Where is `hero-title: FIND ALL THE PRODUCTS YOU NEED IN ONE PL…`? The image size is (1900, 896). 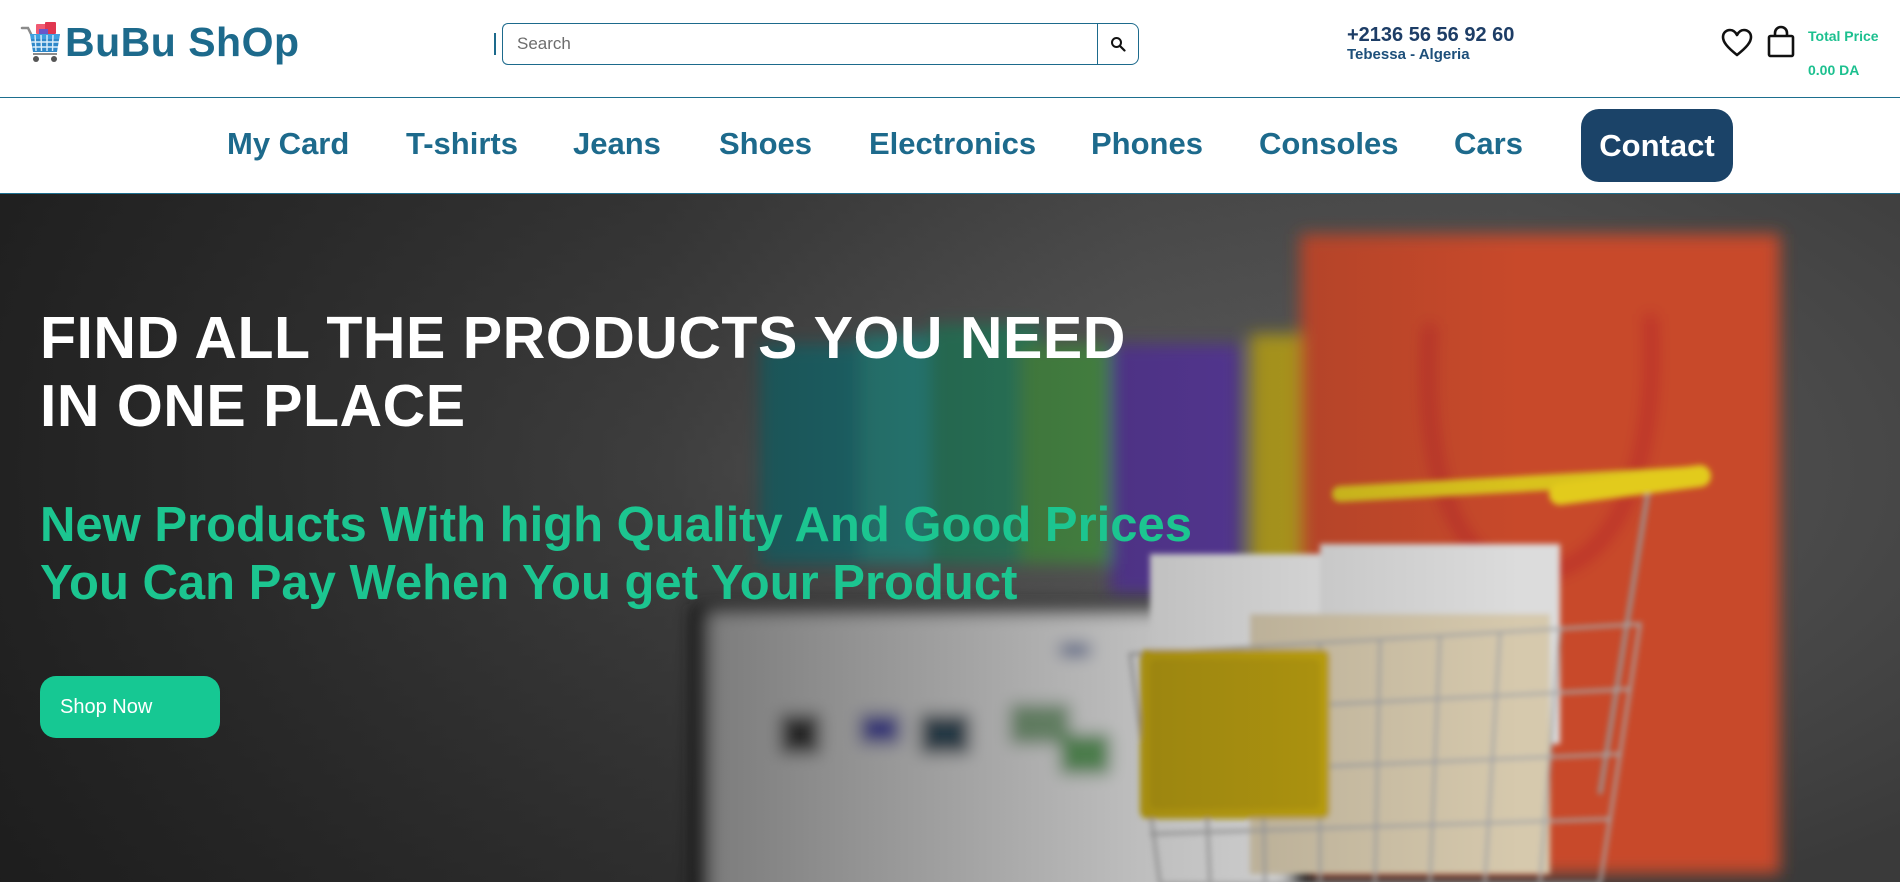
hero-title: FIND ALL THE PRODUCTS YOU NEED IN ONE PL… is located at coordinates (620, 372).